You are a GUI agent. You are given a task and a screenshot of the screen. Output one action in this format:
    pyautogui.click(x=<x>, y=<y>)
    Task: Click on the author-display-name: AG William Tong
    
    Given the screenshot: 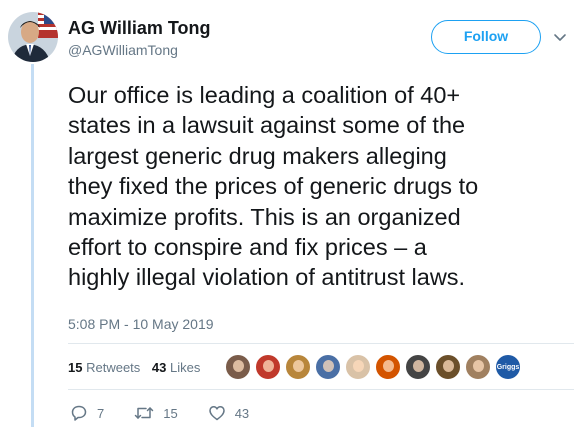 What is the action you would take?
    pyautogui.click(x=139, y=28)
    